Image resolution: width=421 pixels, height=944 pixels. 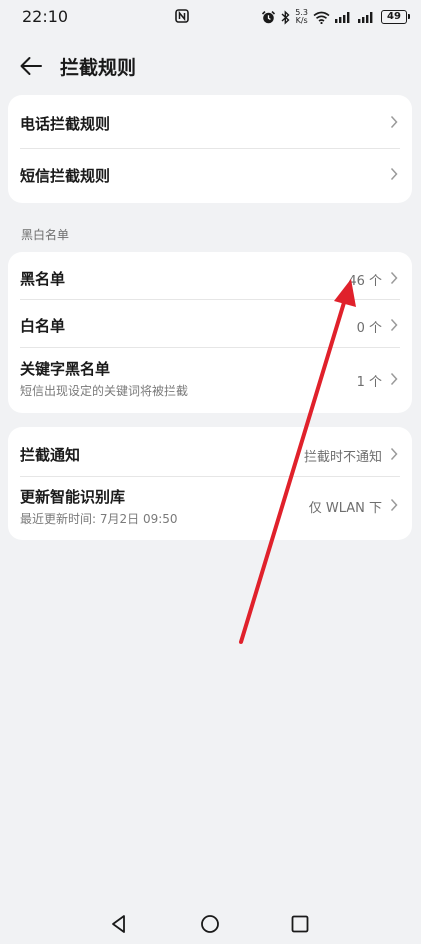 I want to click on call-intercept-rules-item: 电话拦截规则, so click(x=210, y=122).